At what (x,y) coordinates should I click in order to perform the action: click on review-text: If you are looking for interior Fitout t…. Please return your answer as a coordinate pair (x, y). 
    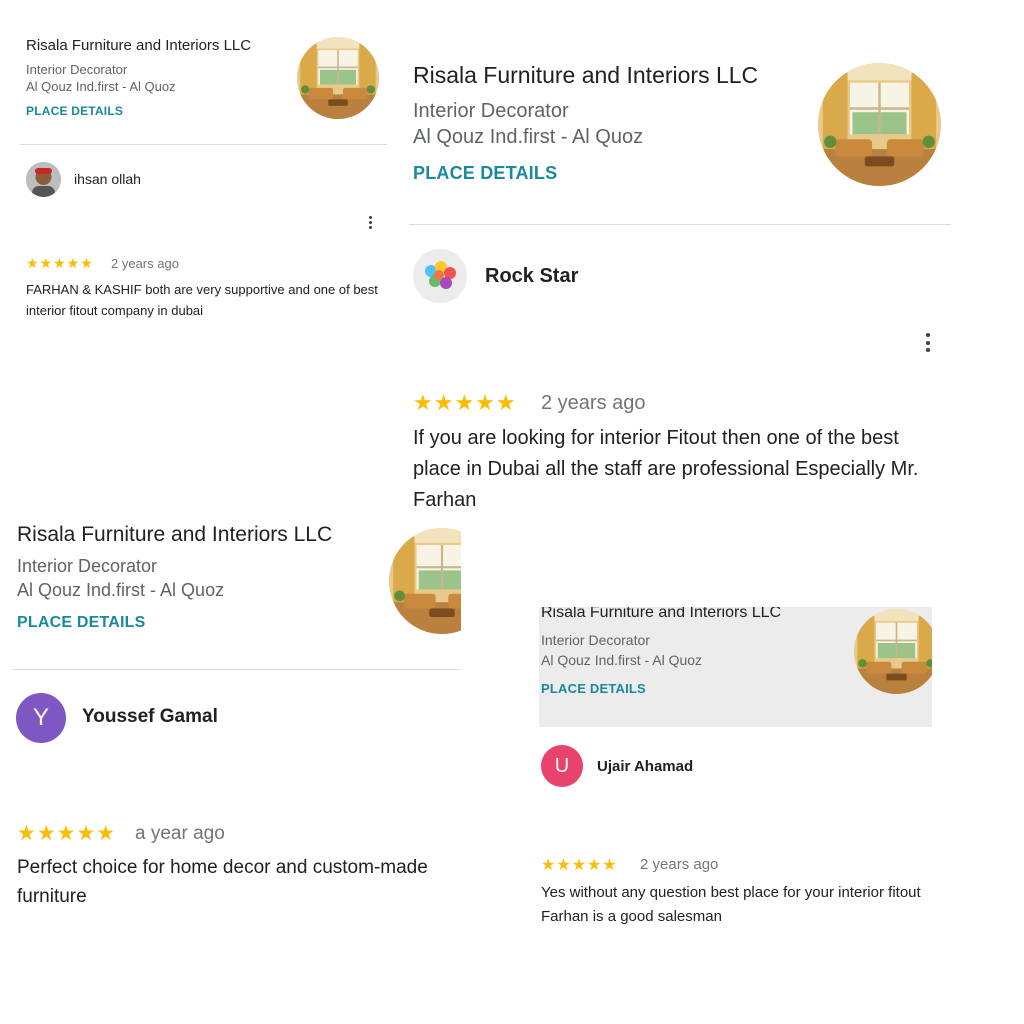
    Looking at the image, I should click on (666, 469).